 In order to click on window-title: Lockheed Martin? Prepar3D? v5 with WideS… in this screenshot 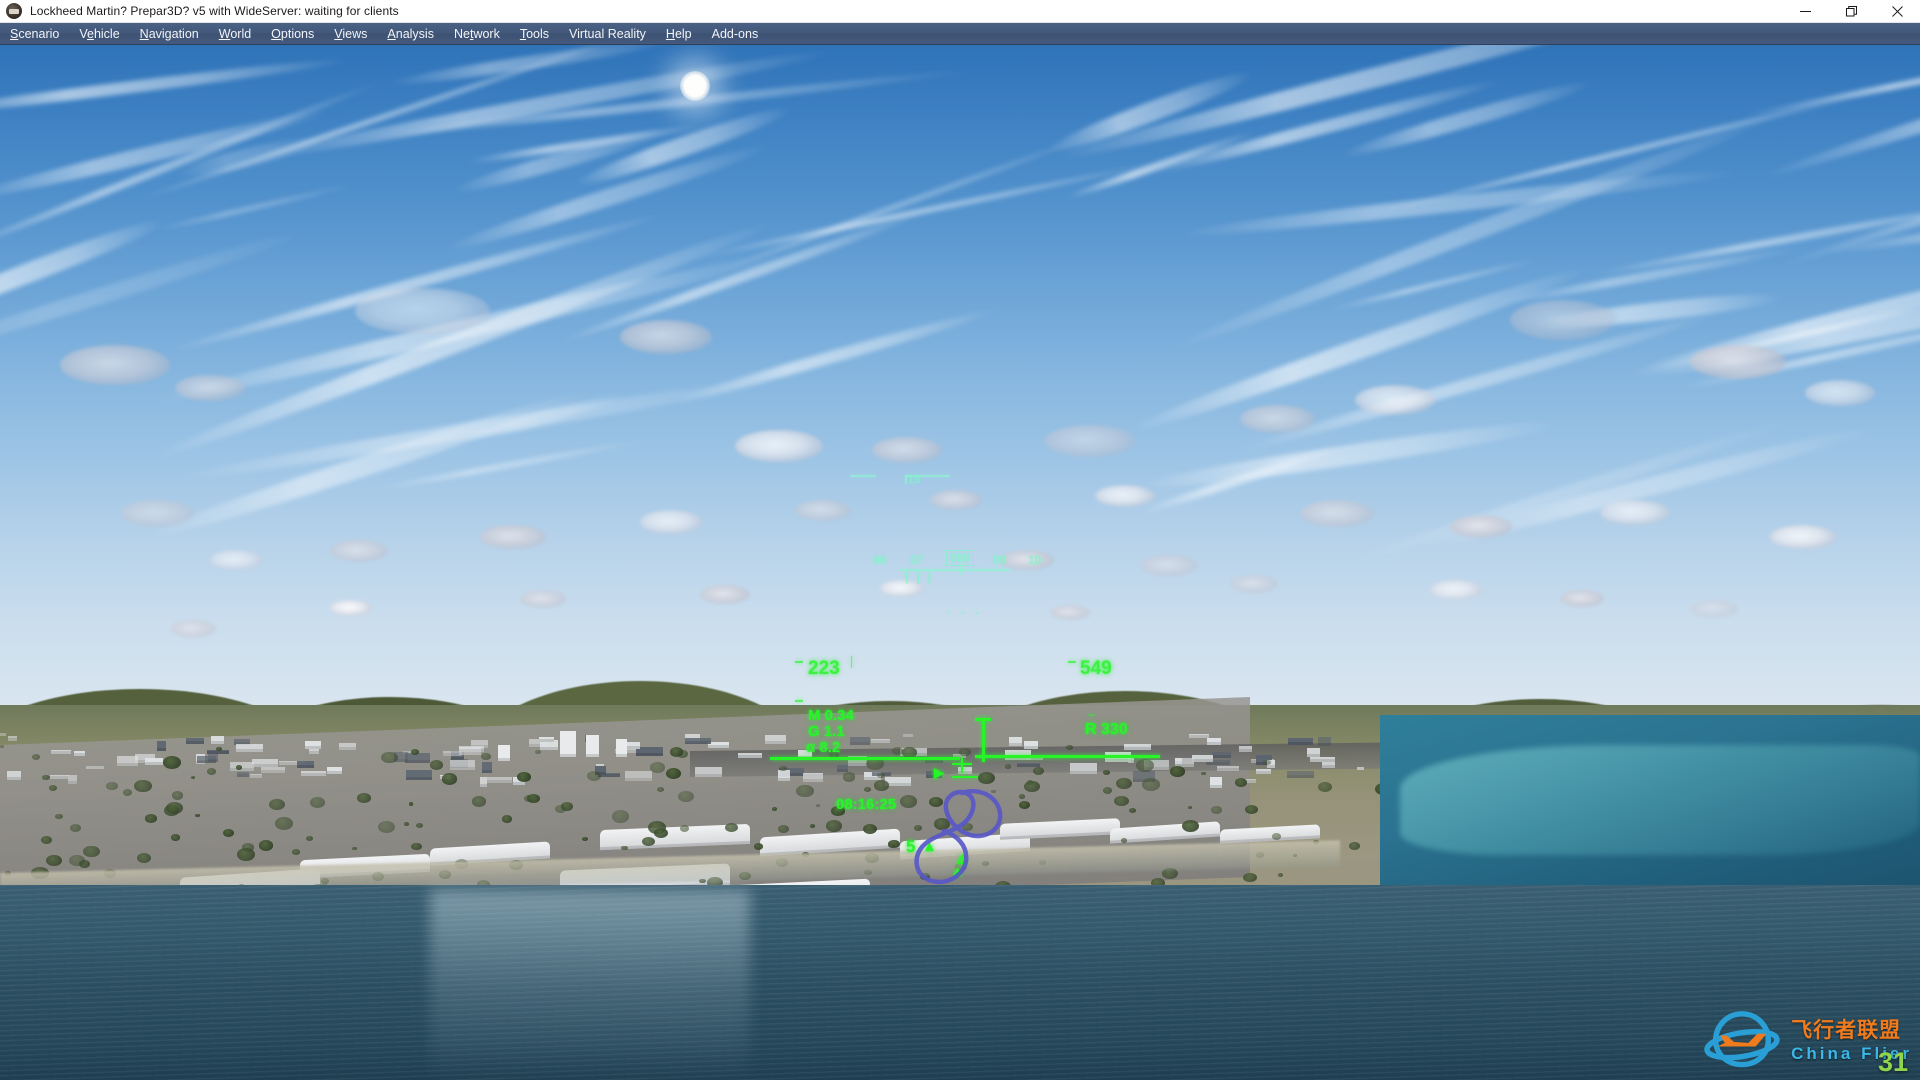, I will do `click(214, 11)`.